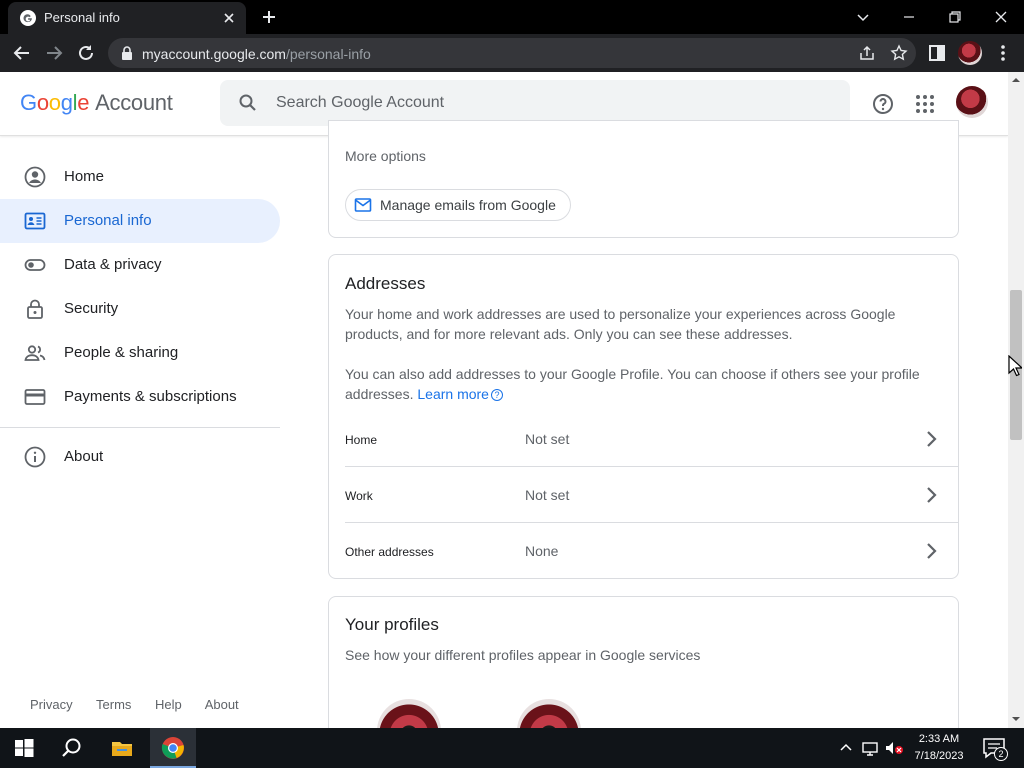 The height and width of the screenshot is (768, 1024). Describe the element at coordinates (468, 205) in the screenshot. I see `manage-emails-label: Manage emails from Google` at that location.